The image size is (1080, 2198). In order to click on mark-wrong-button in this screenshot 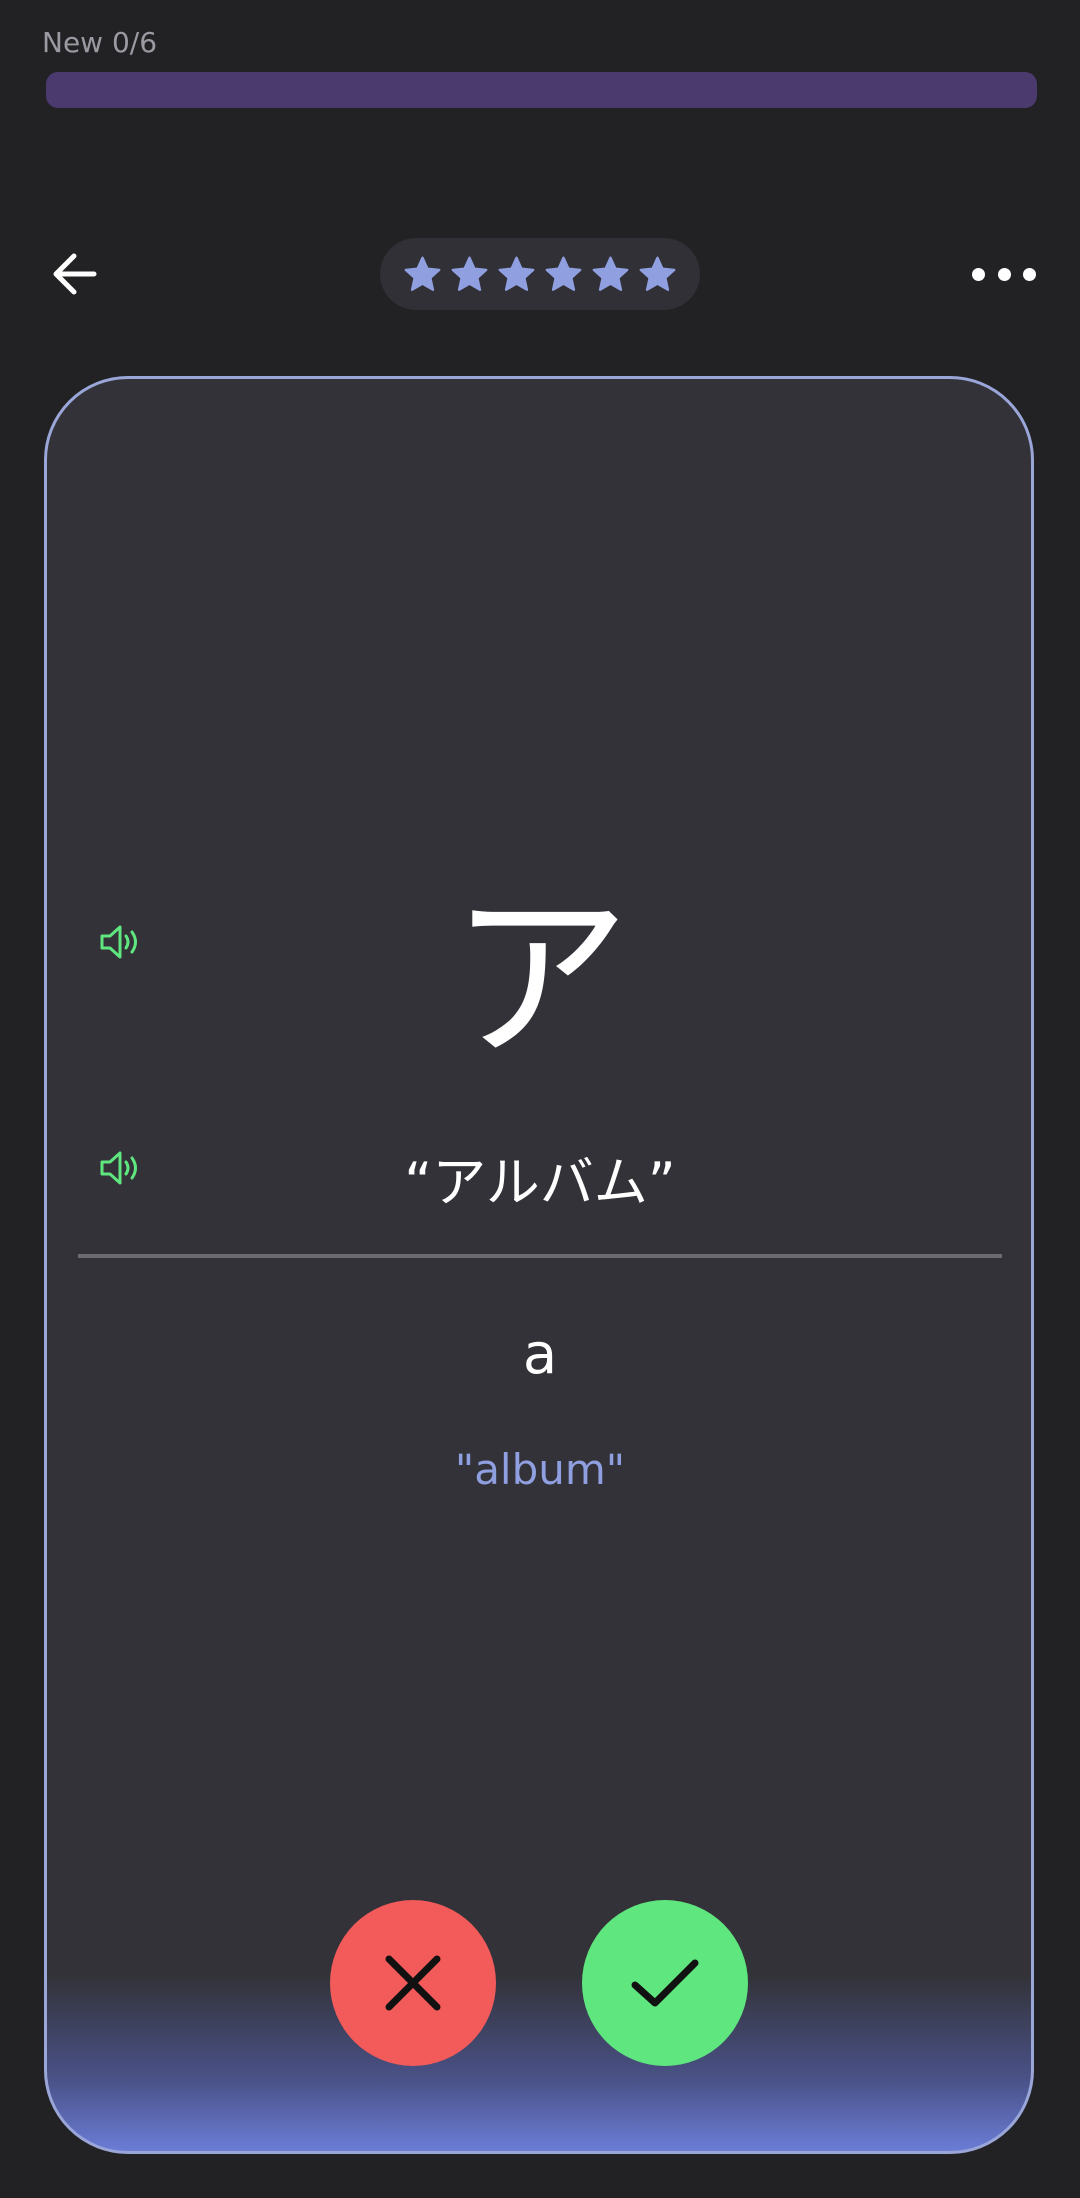, I will do `click(413, 1983)`.